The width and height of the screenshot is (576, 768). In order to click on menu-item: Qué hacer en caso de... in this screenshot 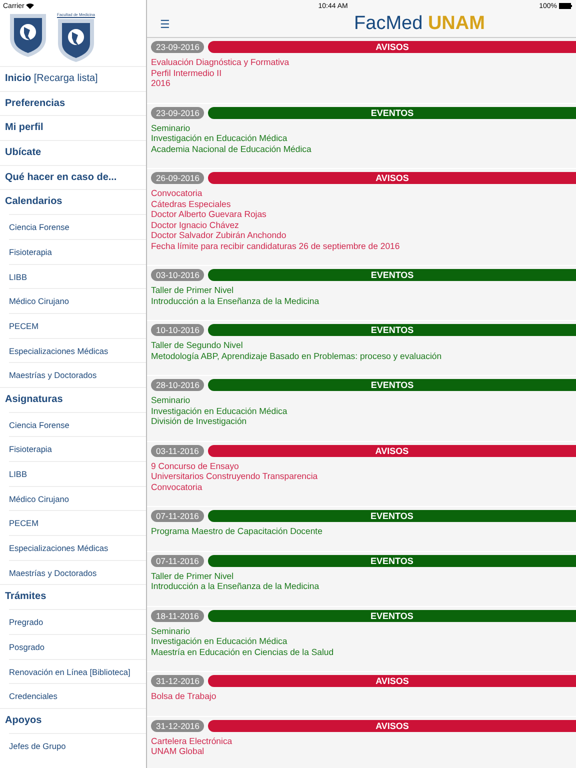, I will do `click(73, 177)`.